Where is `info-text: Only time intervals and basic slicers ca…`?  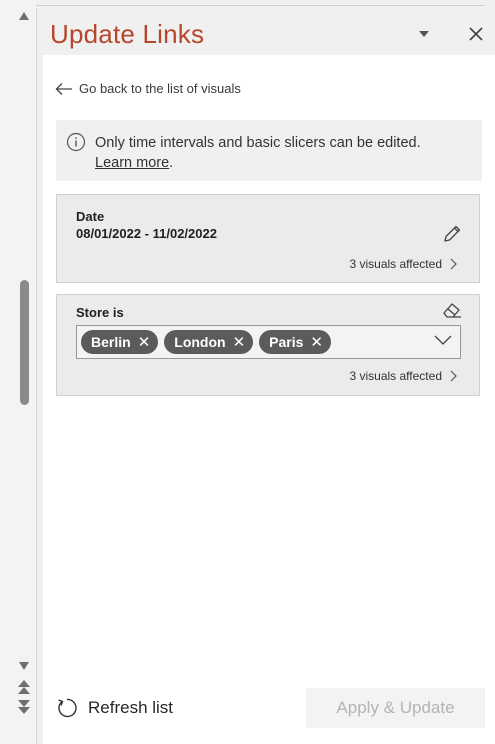
info-text: Only time intervals and basic slicers ca… is located at coordinates (258, 143).